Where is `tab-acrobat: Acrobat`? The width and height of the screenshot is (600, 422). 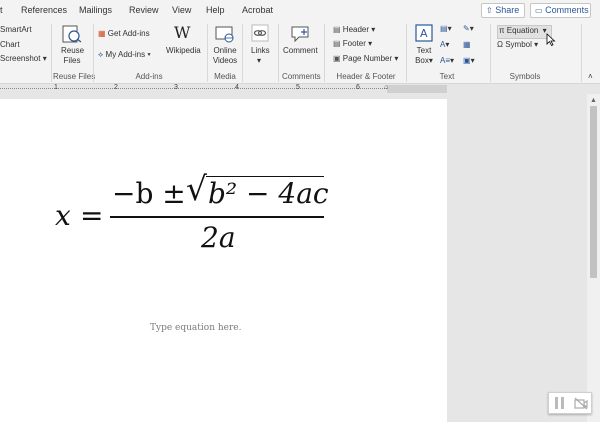
tab-acrobat: Acrobat is located at coordinates (257, 10).